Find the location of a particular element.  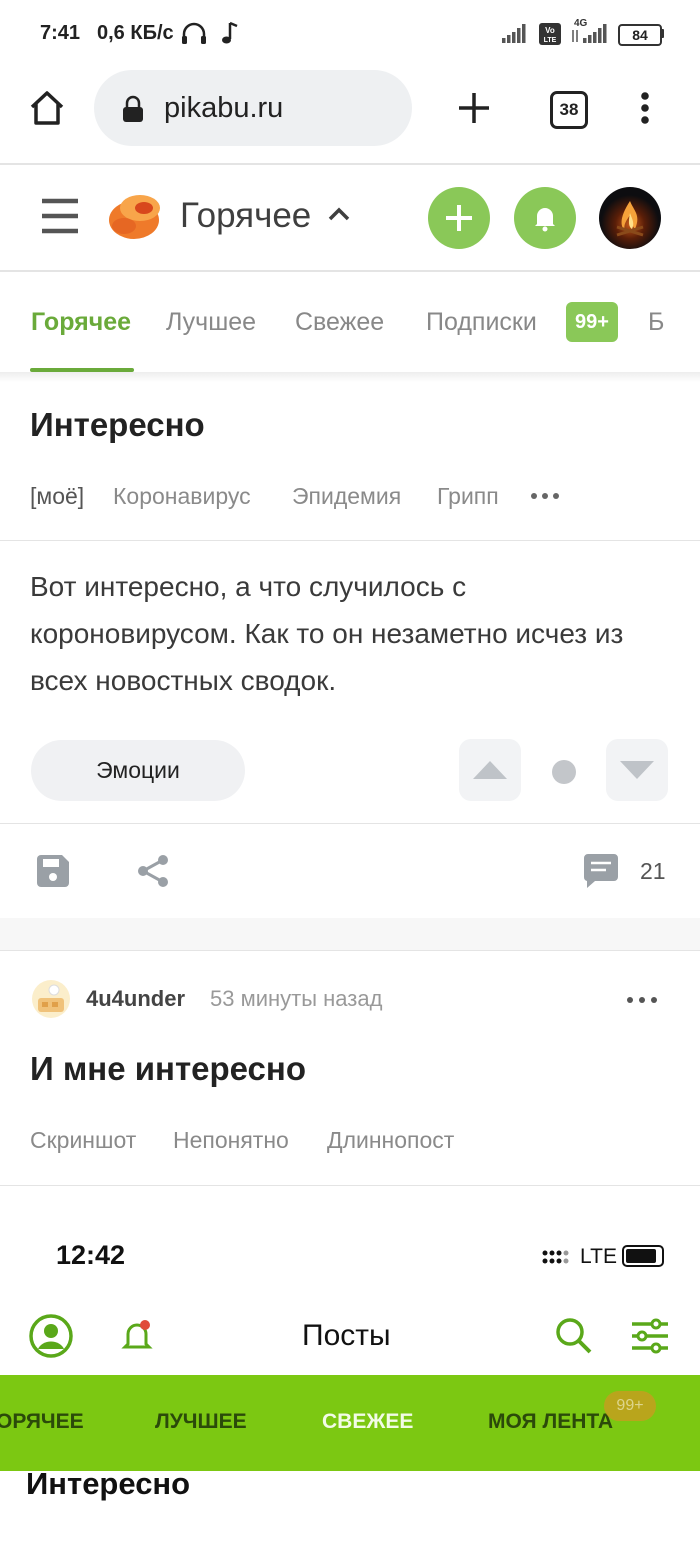

embedded-status-time: 12:42 is located at coordinates (91, 1255).